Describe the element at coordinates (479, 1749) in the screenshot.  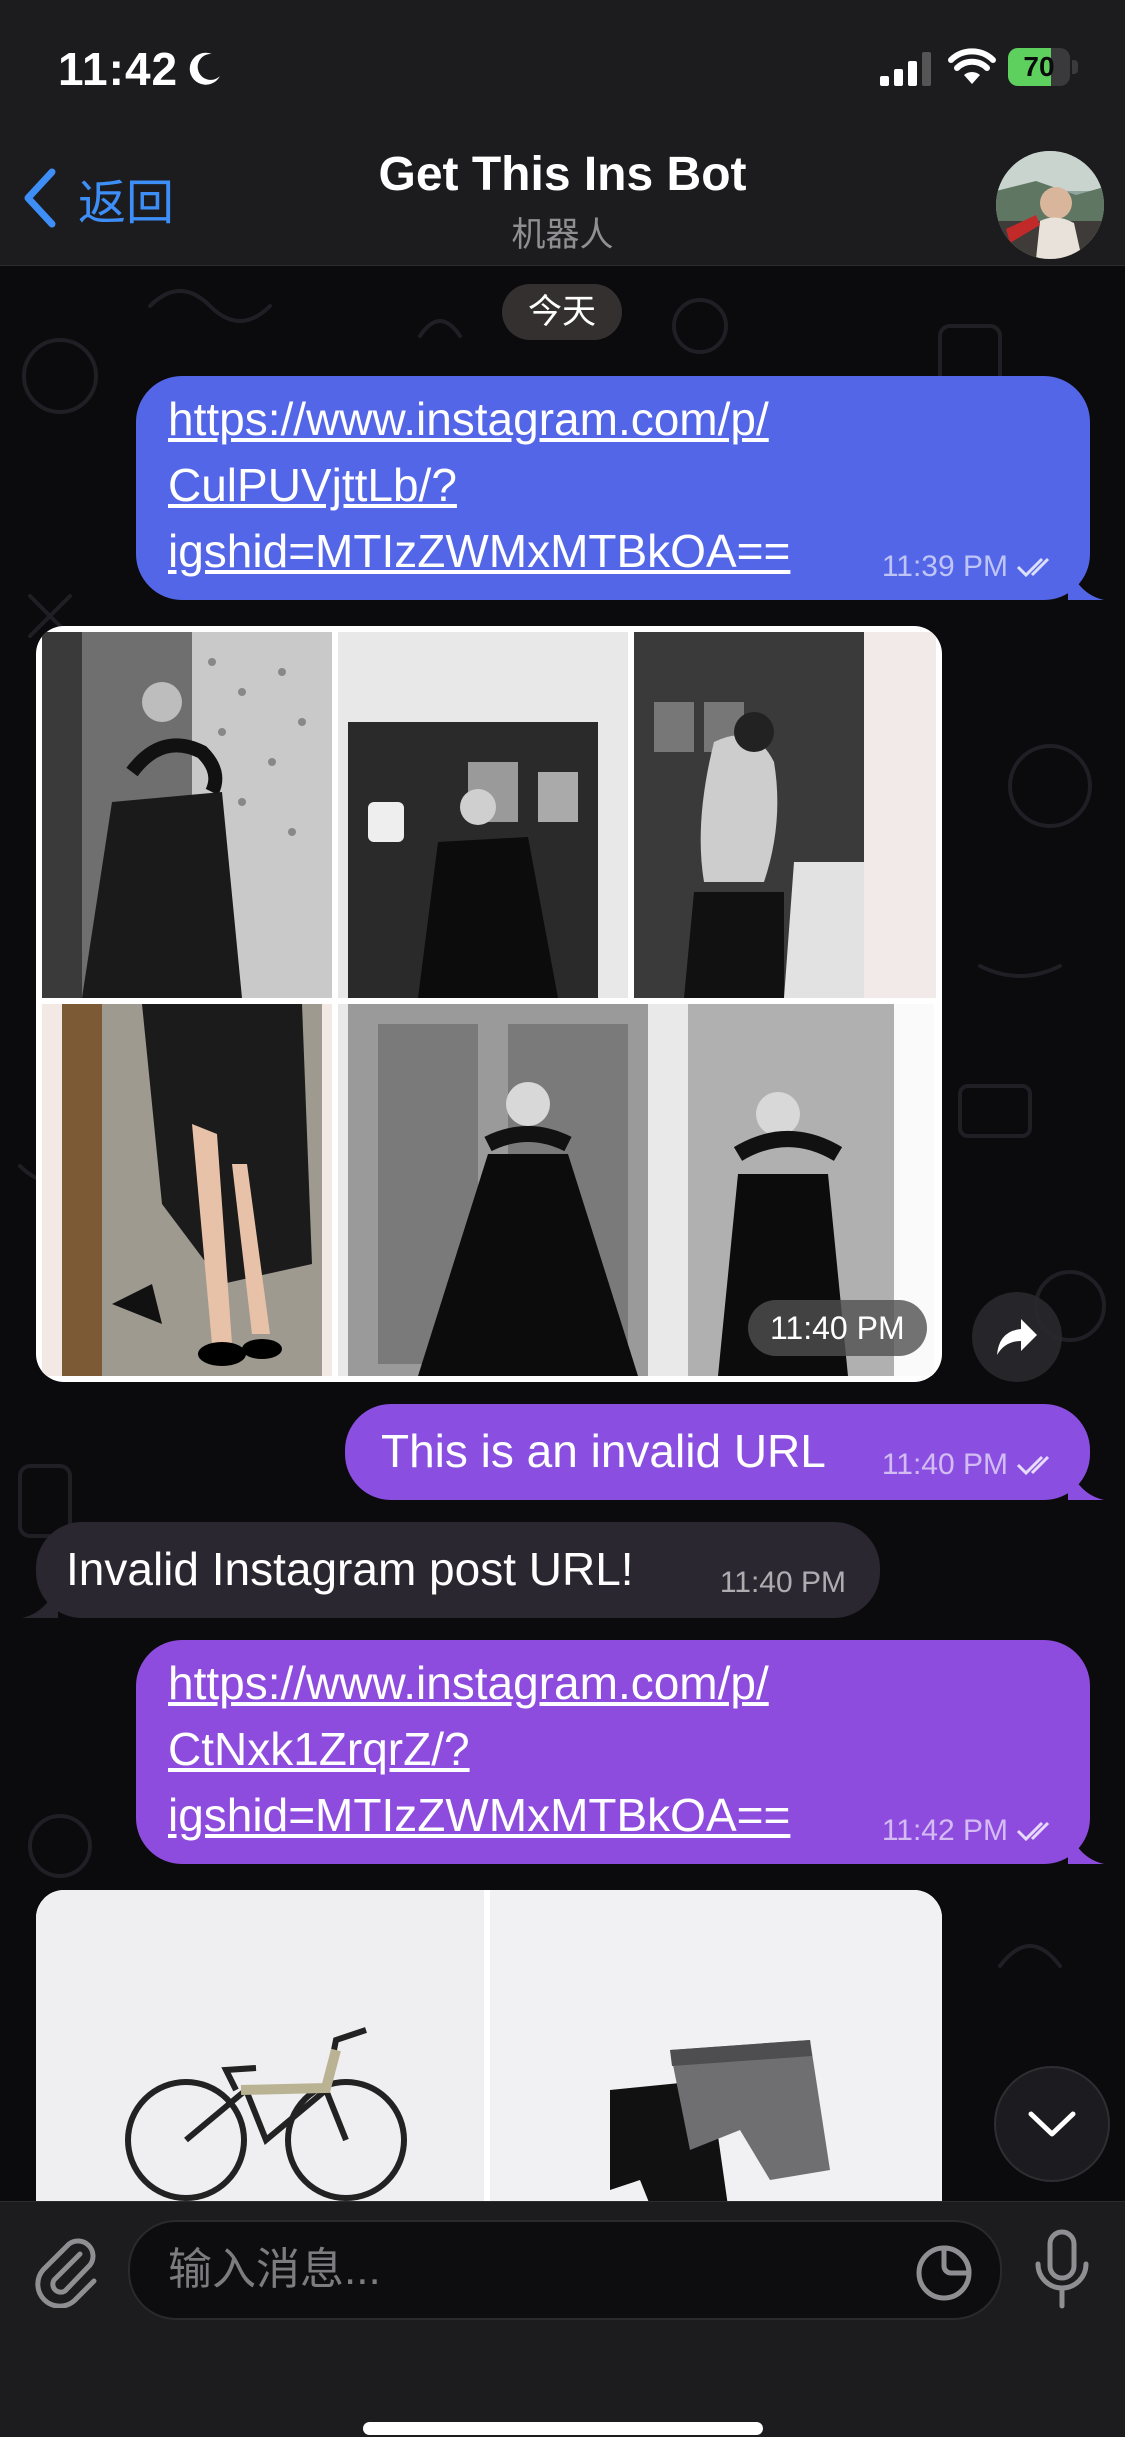
I see `message-link-line: CtNxk1ZrqrZ/?` at that location.